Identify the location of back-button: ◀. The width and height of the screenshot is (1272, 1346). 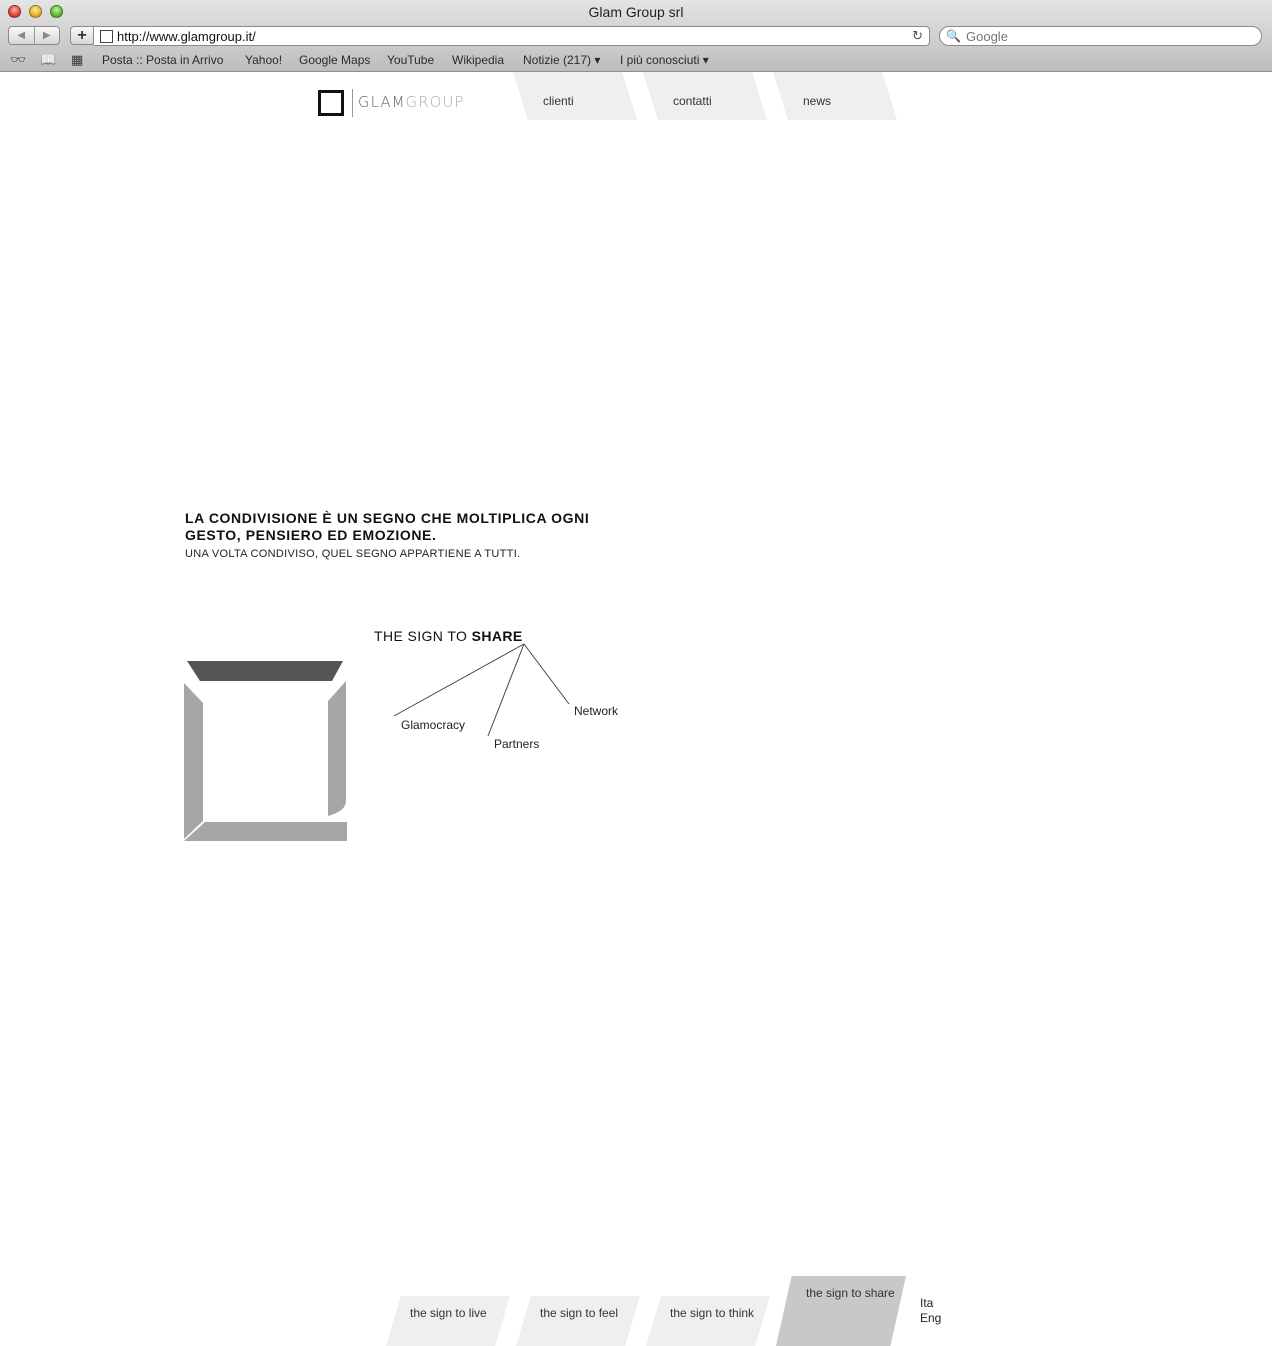
(22, 35).